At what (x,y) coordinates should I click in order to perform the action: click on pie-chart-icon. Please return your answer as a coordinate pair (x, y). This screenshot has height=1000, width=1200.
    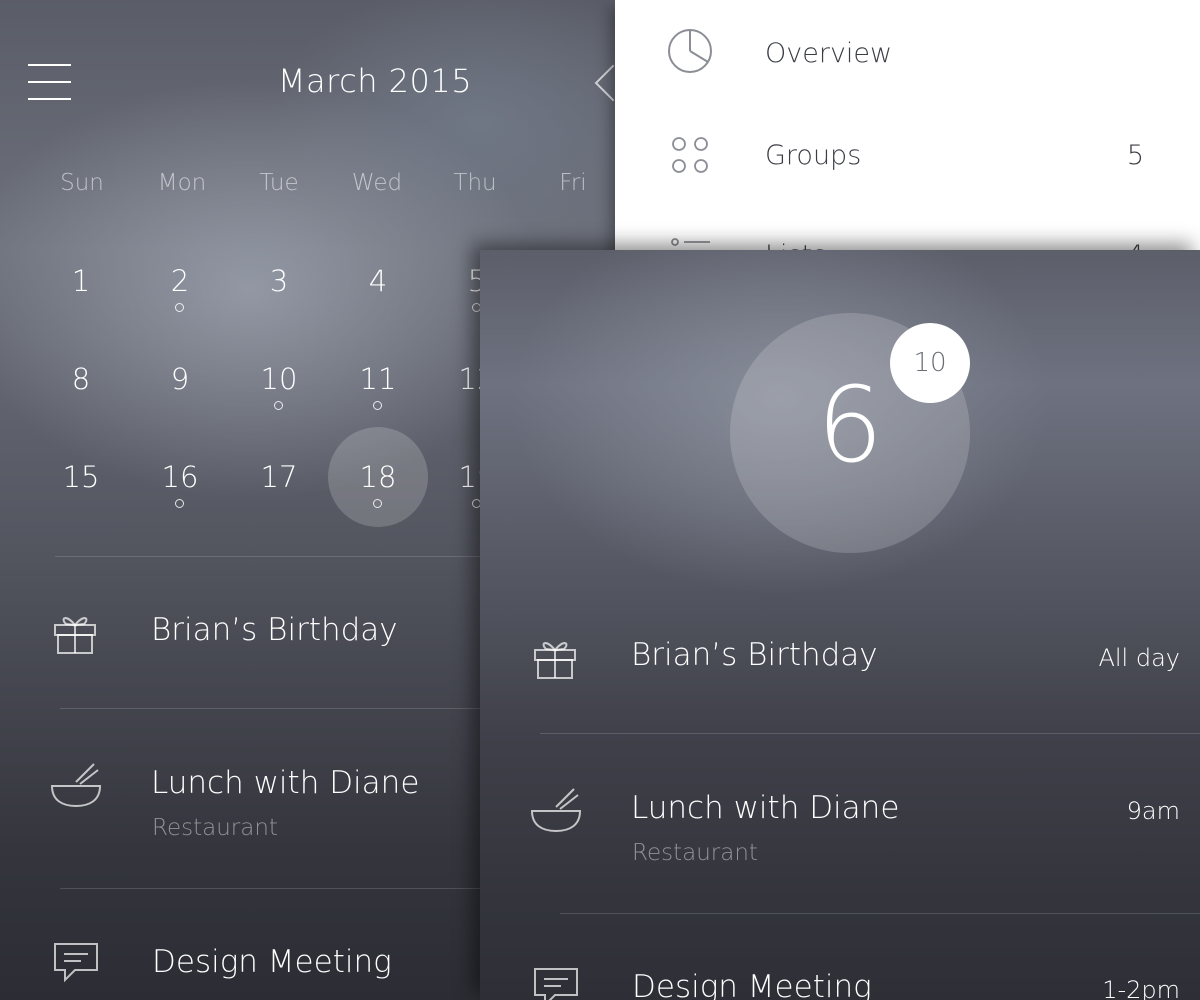
    Looking at the image, I should click on (690, 51).